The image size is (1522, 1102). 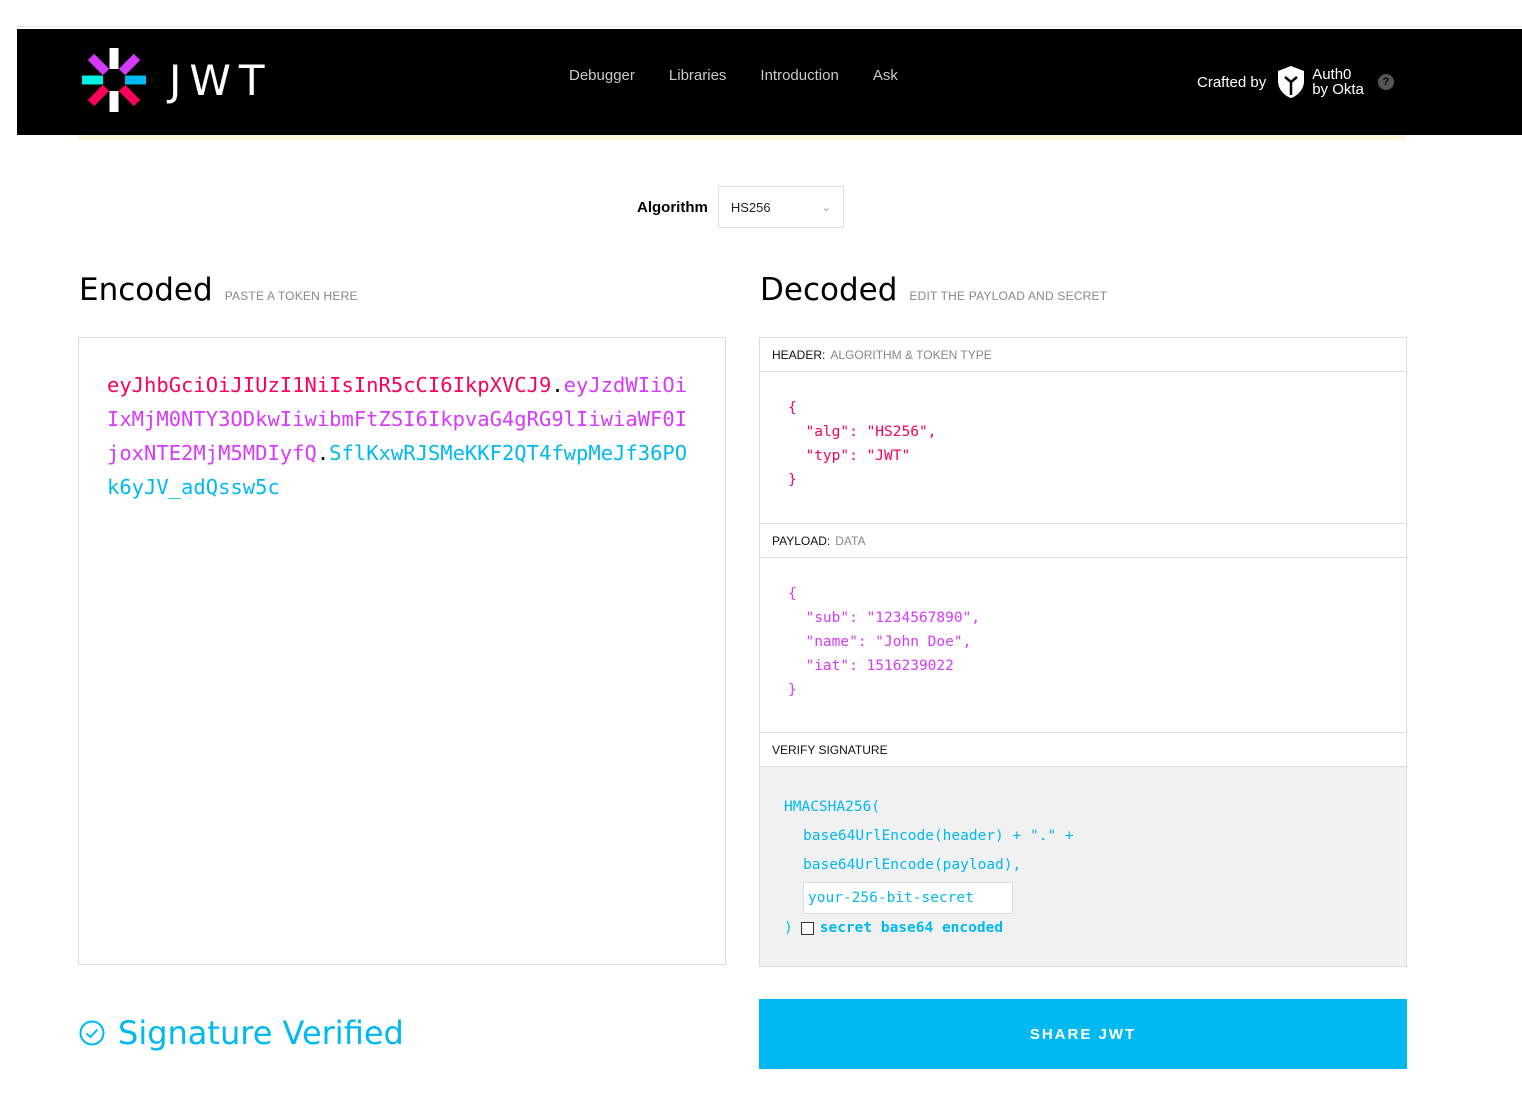 I want to click on base64-checkbox-label: secret base64 encoded, so click(x=911, y=928).